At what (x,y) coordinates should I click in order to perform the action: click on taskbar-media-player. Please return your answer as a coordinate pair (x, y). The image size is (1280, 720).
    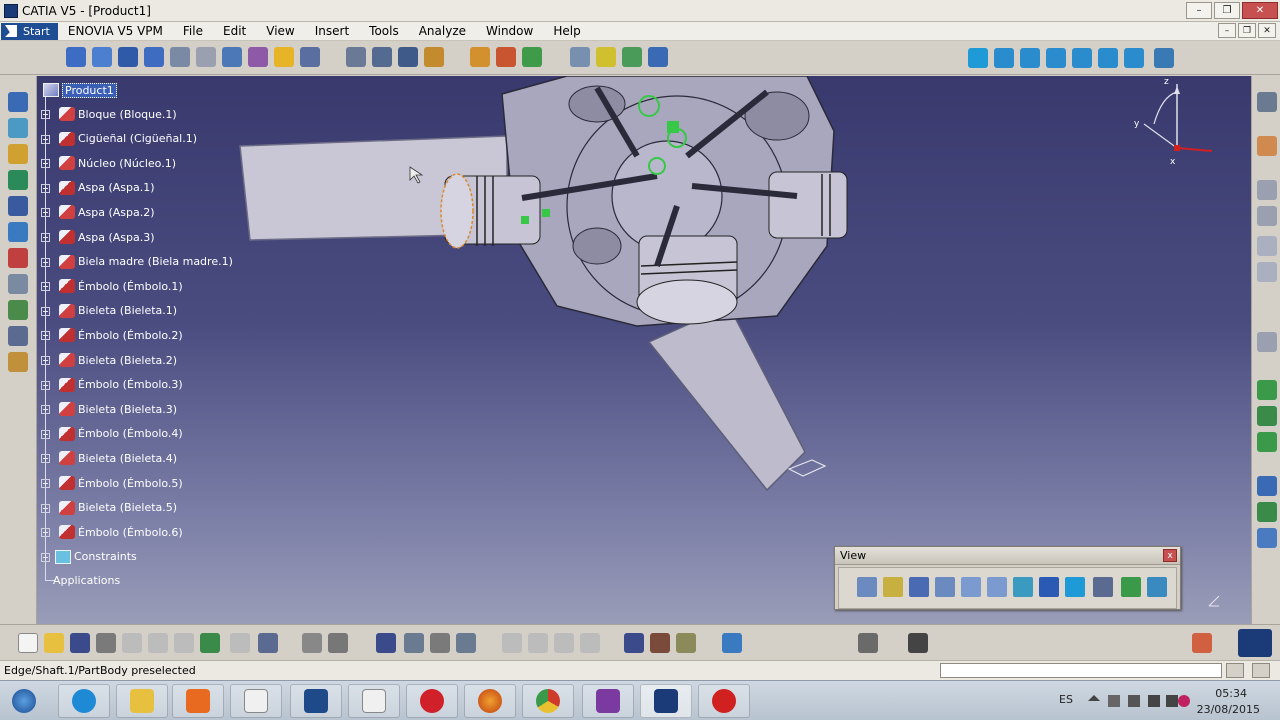
    Looking at the image, I should click on (198, 701).